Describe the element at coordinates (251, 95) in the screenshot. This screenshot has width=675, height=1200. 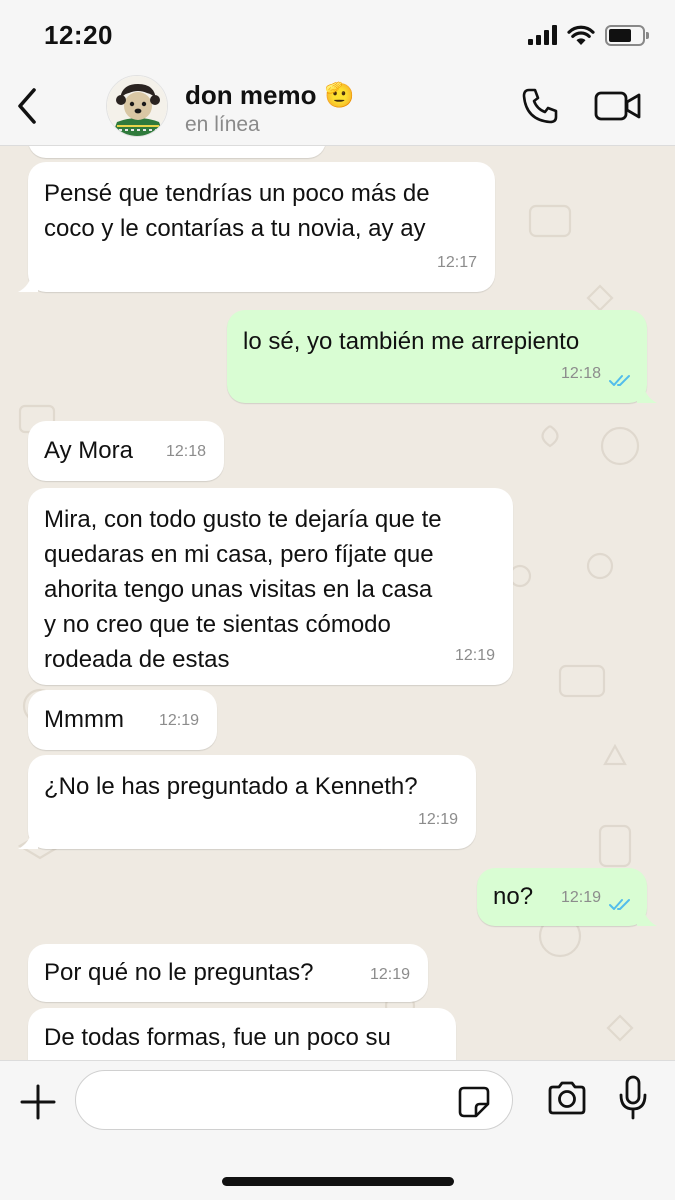
I see `contact-name-text: don memo` at that location.